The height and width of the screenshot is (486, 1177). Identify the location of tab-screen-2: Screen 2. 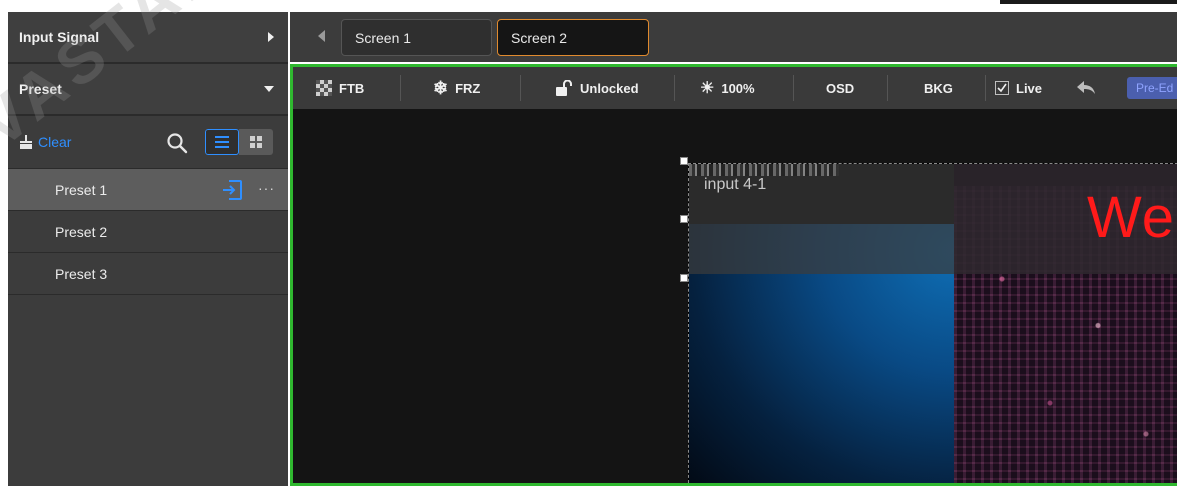
(573, 37).